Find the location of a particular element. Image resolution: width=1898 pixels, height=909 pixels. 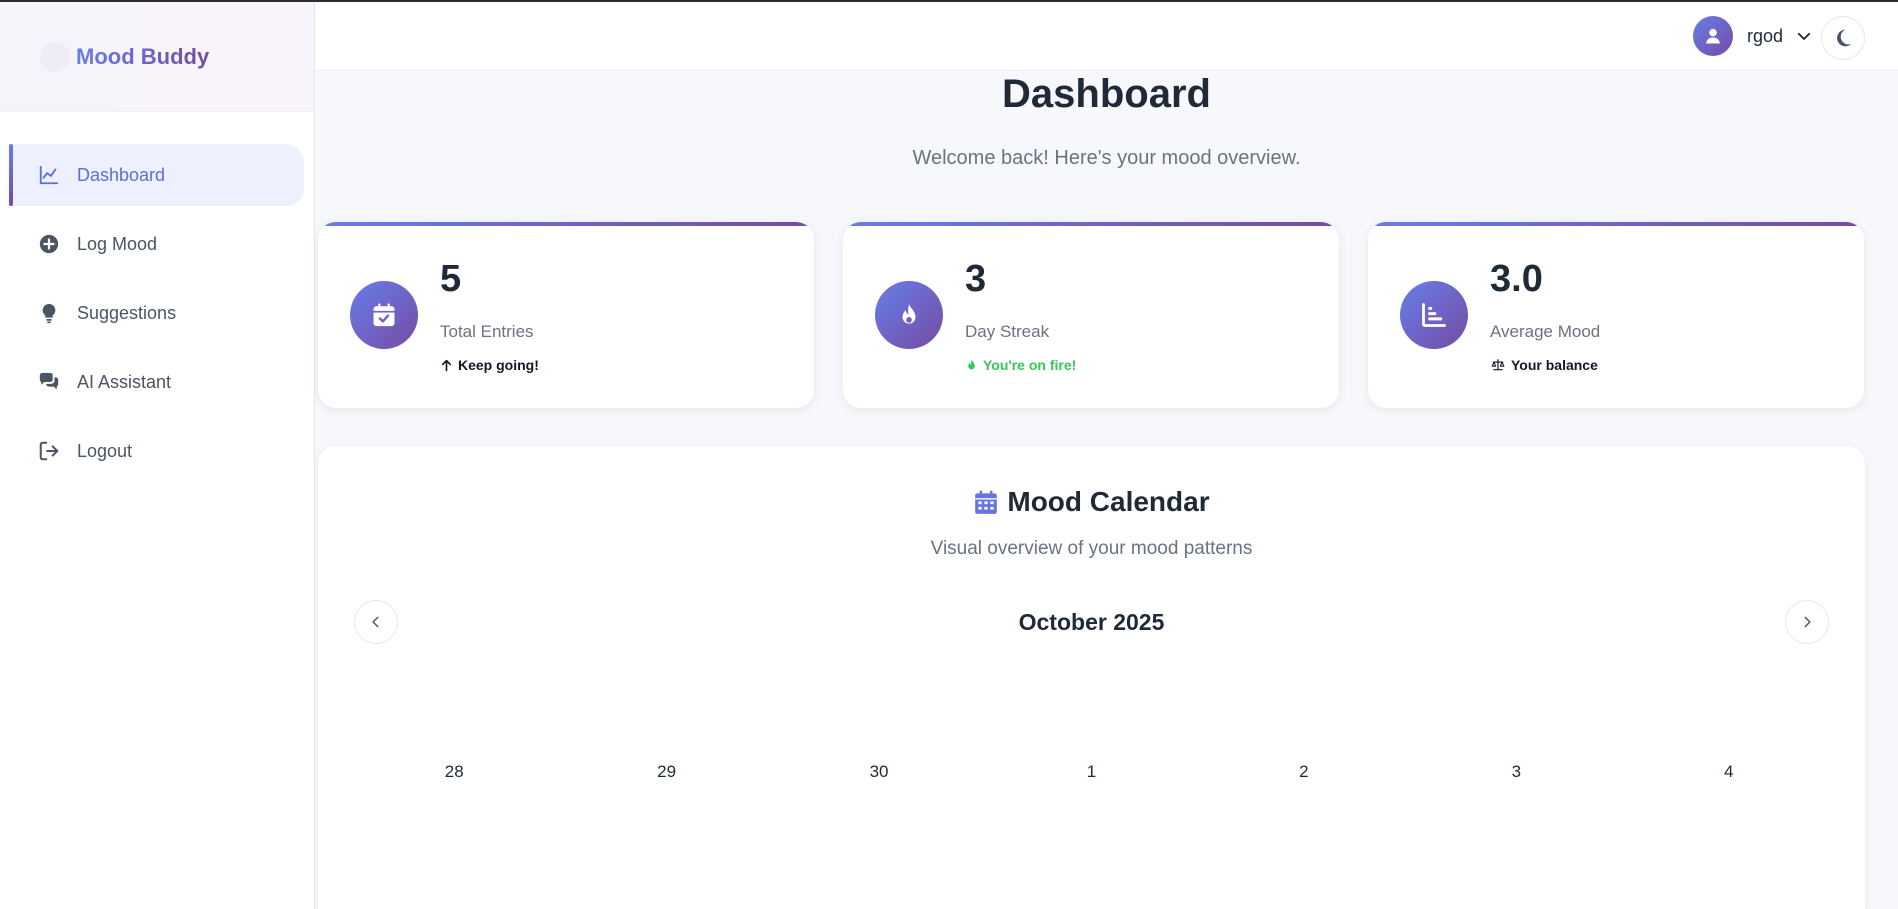

sidebar-item-ai-assistant: AI Assistant is located at coordinates (156, 382).